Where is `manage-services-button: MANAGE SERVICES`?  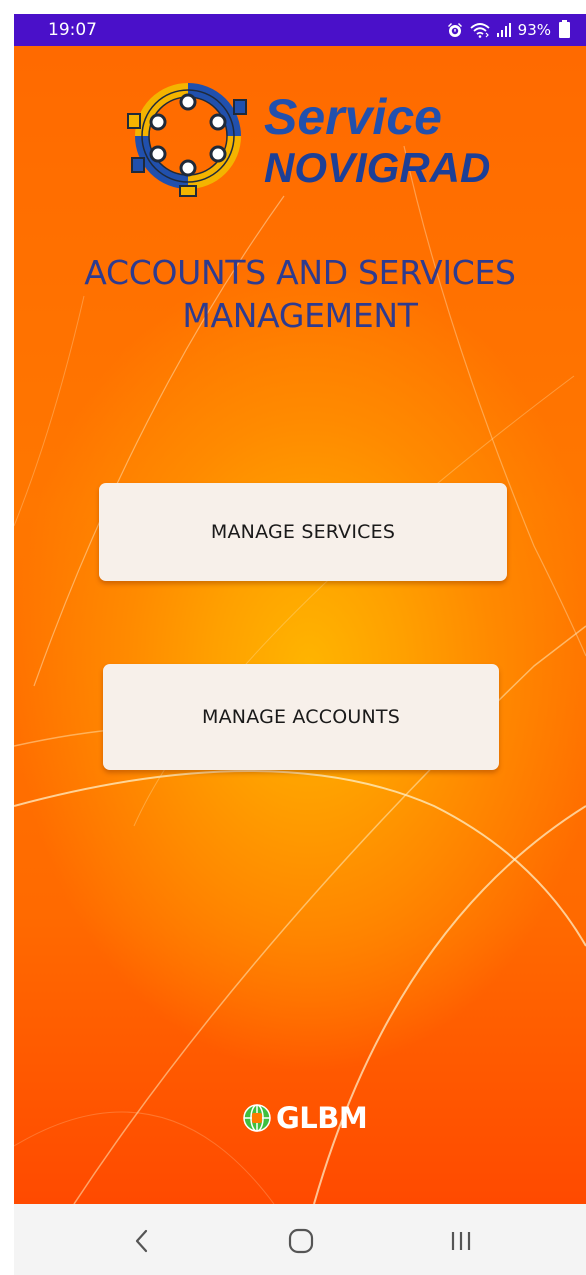
manage-services-button: MANAGE SERVICES is located at coordinates (303, 532).